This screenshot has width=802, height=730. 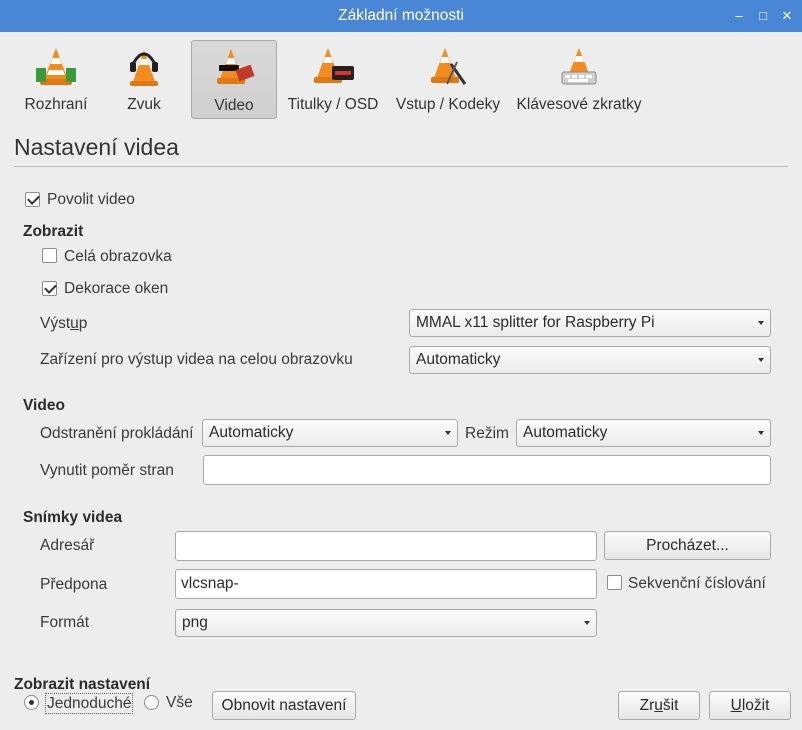 I want to click on vlc-cone-input-icon, so click(x=449, y=66).